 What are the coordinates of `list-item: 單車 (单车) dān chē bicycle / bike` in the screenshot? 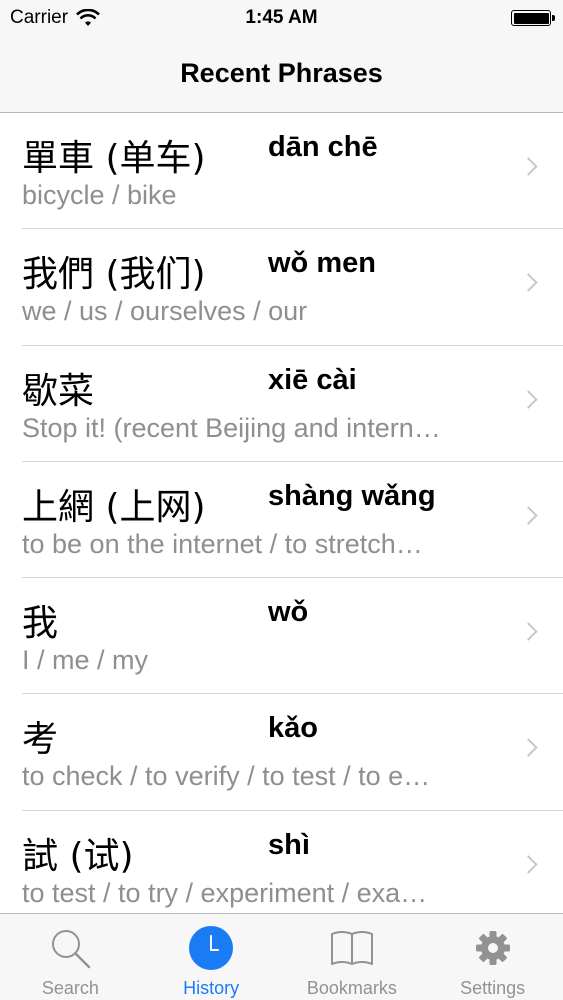 It's located at (281, 171).